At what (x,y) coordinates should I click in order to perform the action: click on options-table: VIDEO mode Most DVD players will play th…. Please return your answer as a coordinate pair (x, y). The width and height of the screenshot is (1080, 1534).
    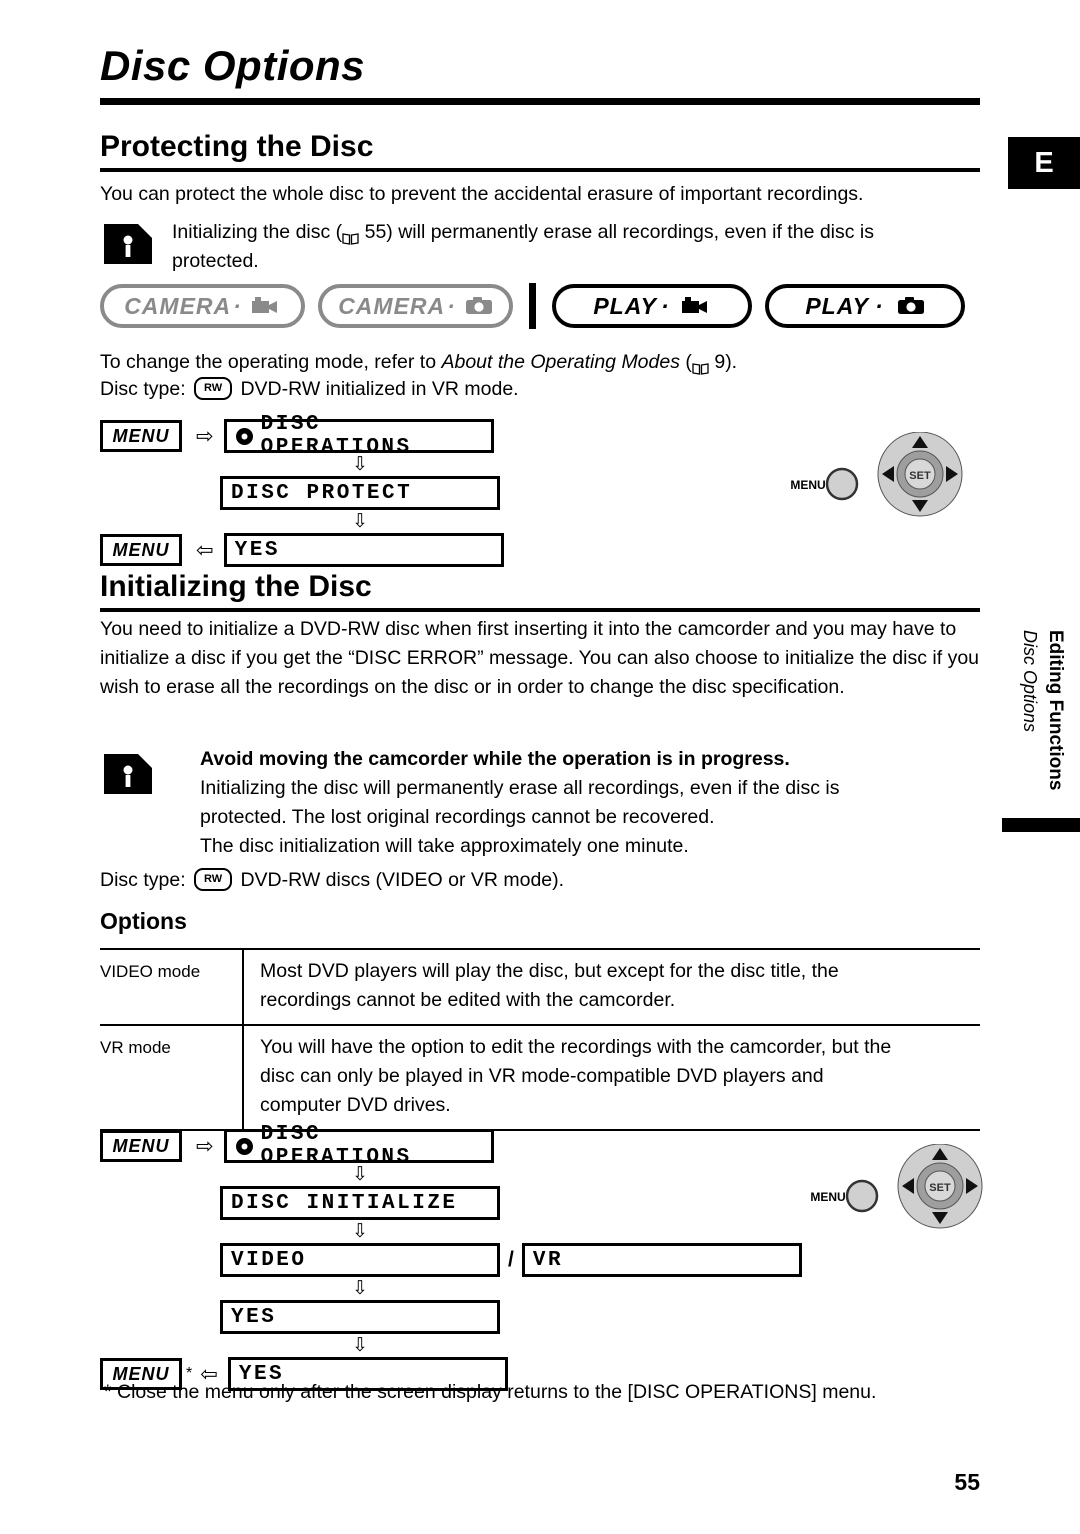
    Looking at the image, I should click on (540, 1039).